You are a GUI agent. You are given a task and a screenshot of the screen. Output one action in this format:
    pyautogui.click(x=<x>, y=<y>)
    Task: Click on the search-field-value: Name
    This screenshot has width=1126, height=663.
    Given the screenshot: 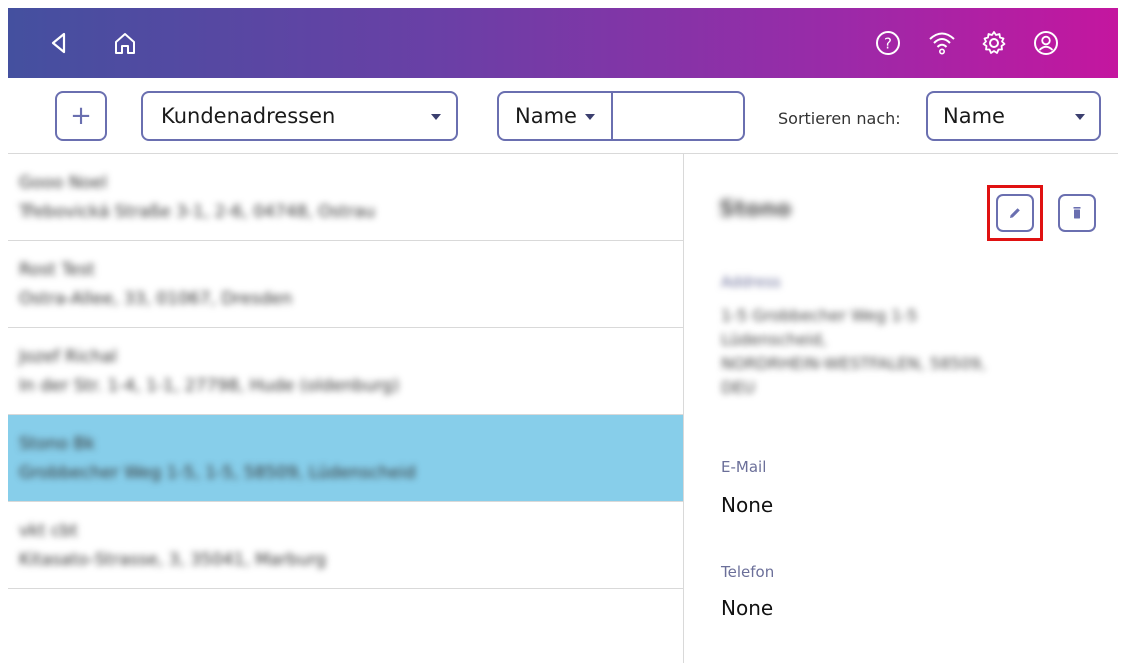 What is the action you would take?
    pyautogui.click(x=546, y=116)
    